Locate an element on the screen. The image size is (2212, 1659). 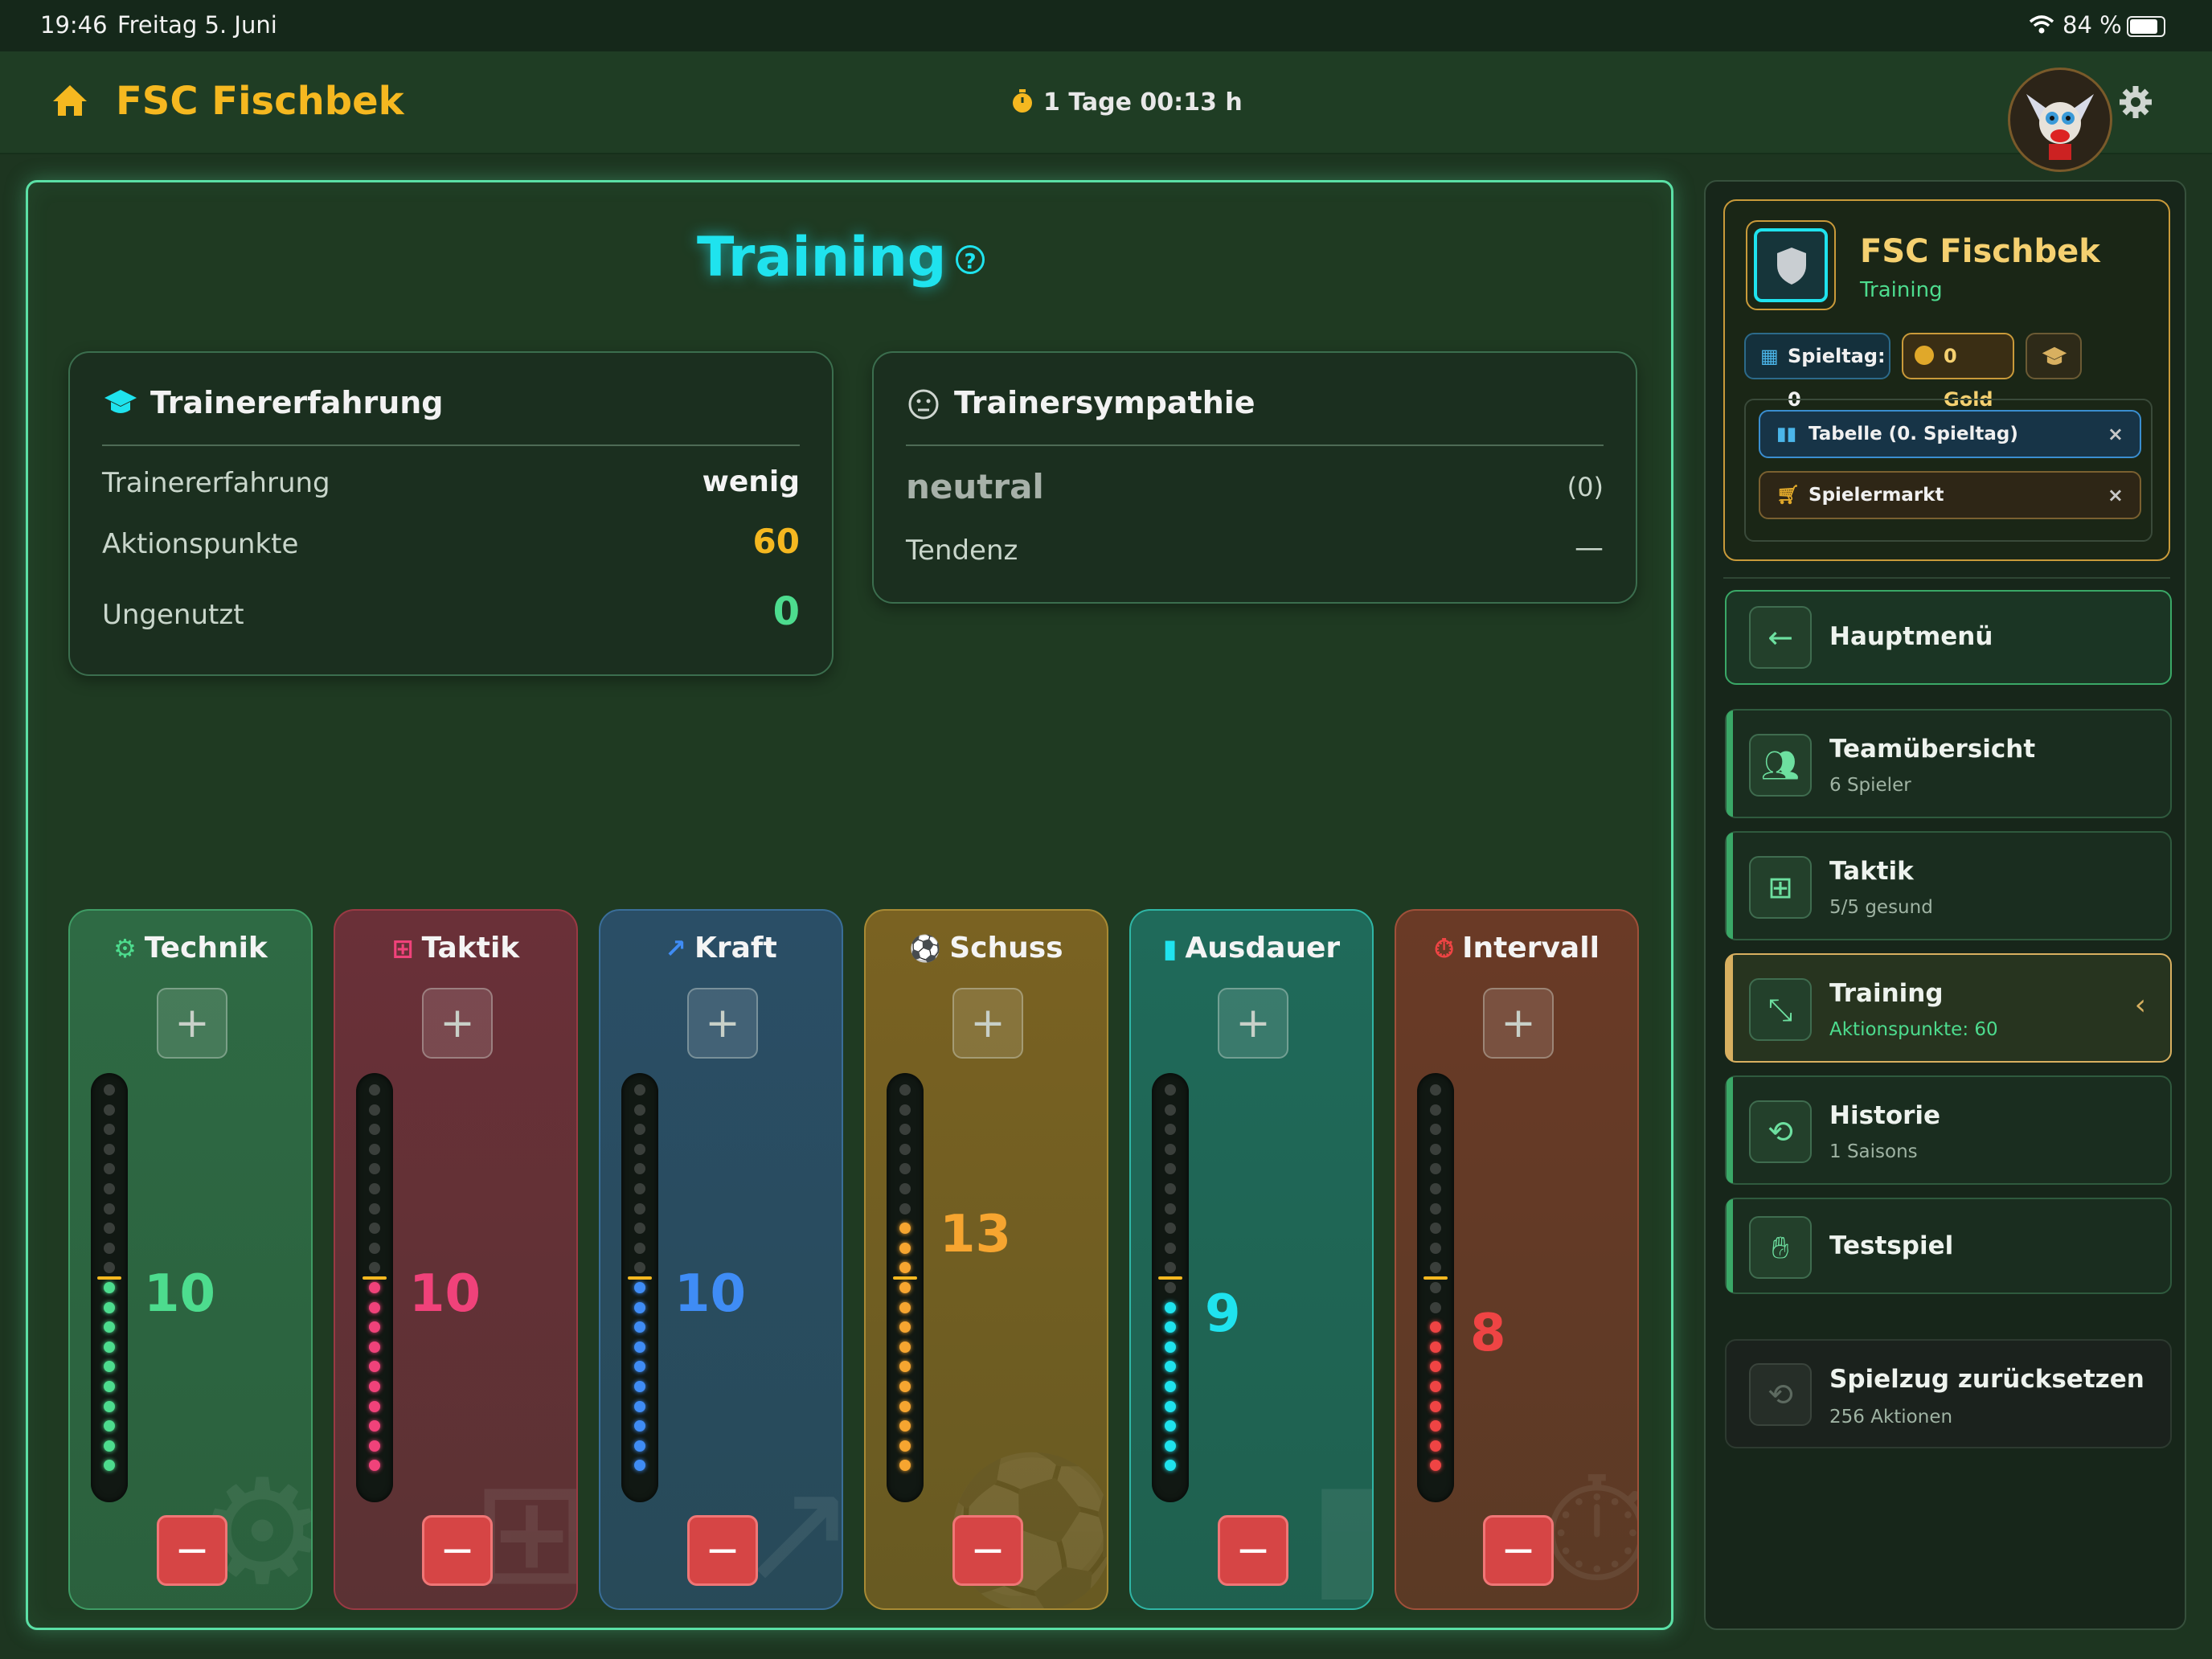
training-column-technik: ⚙⚙Technik + − 10 is located at coordinates (190, 1259).